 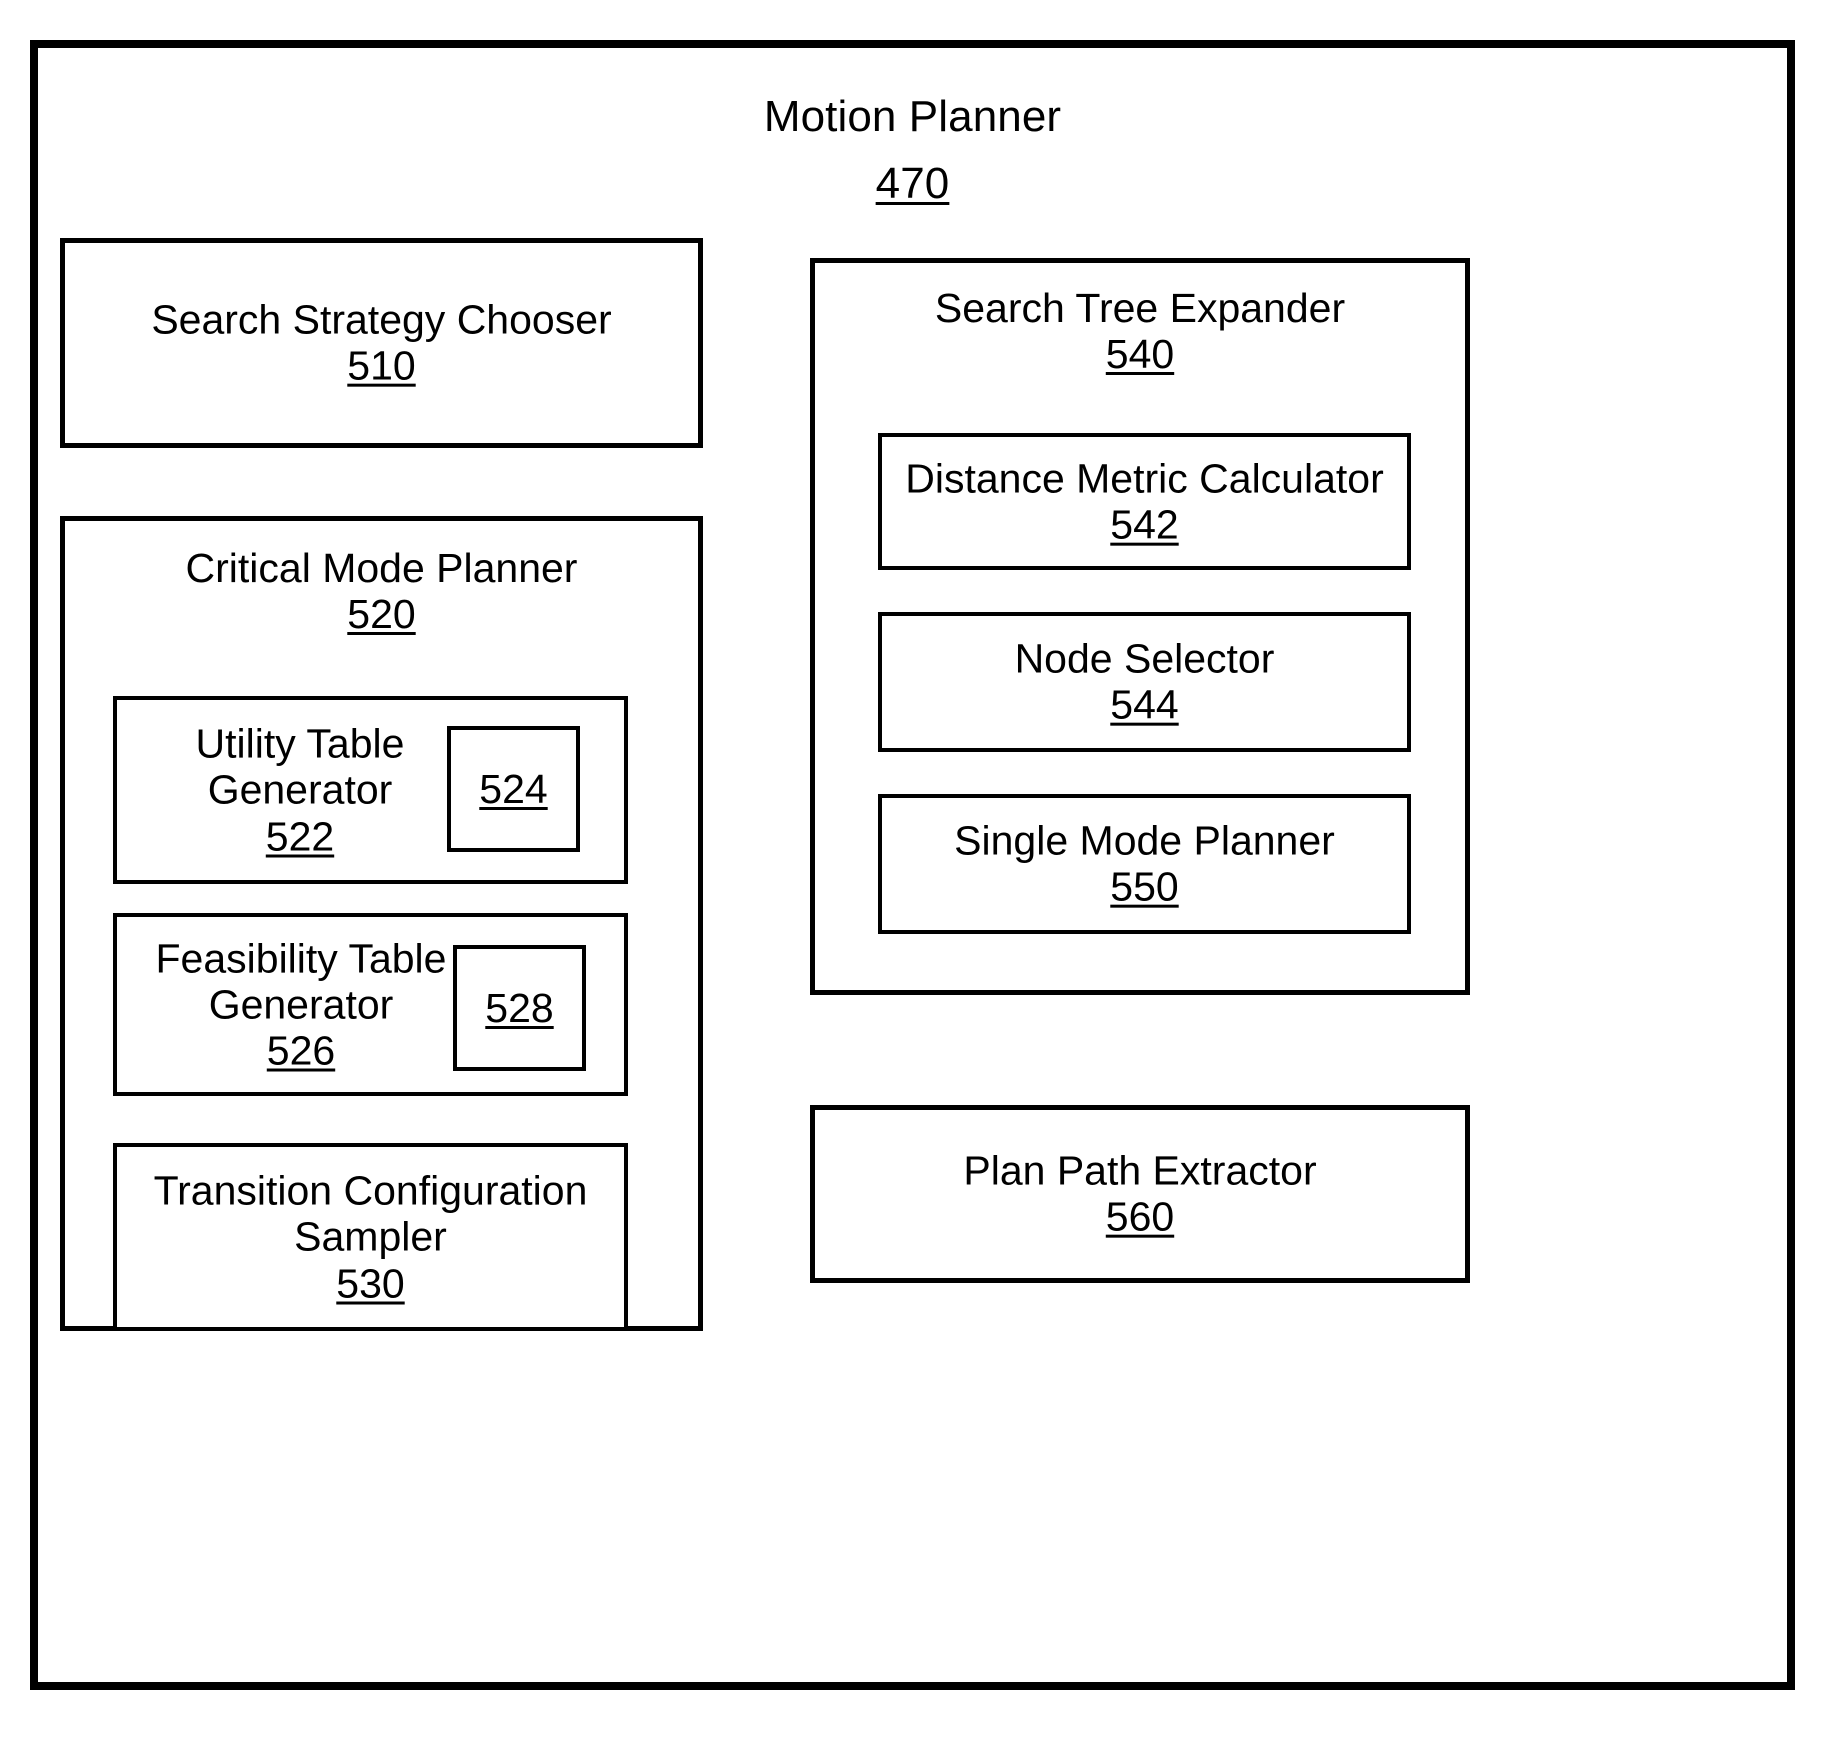 I want to click on motion-planner-title: Motion Planner, so click(x=912, y=116).